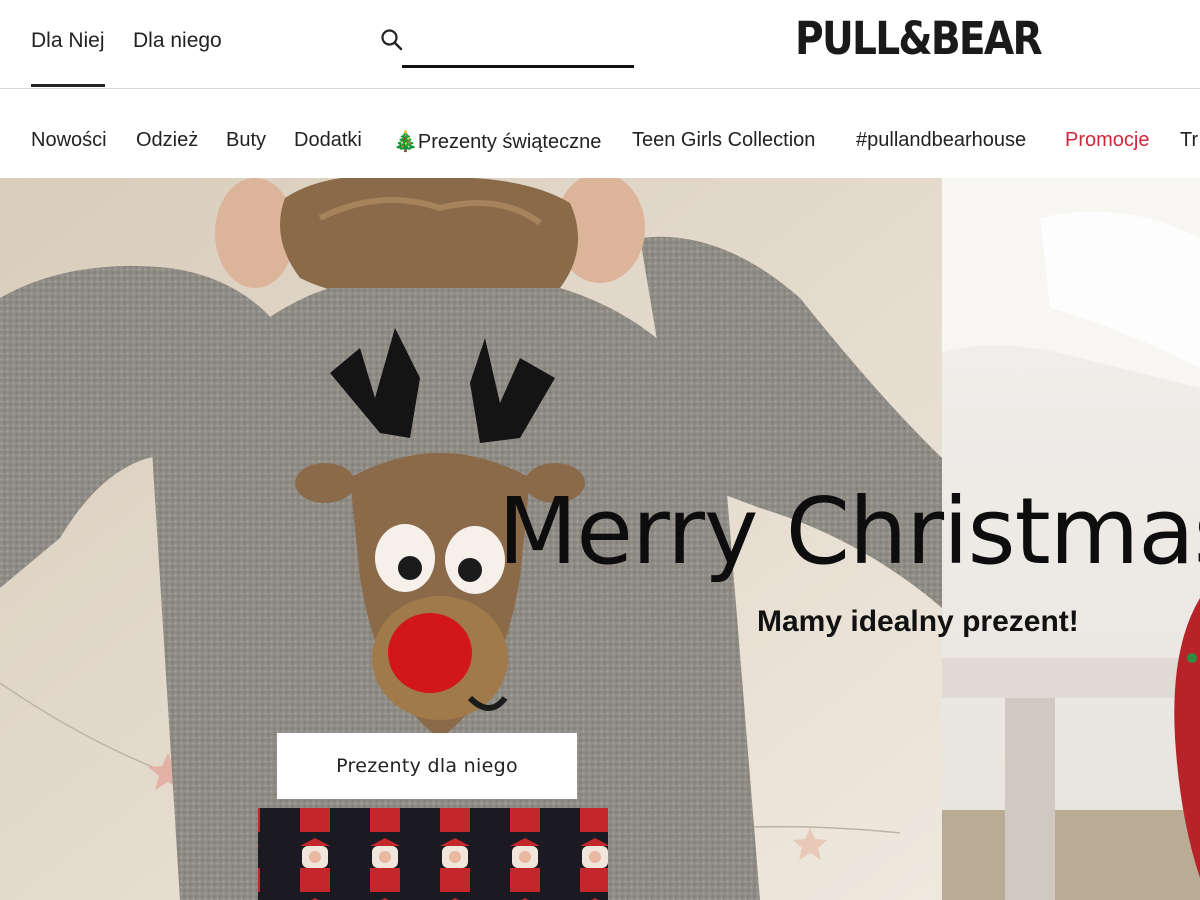 This screenshot has width=1200, height=900. I want to click on nav-item-buty: Buty, so click(246, 140).